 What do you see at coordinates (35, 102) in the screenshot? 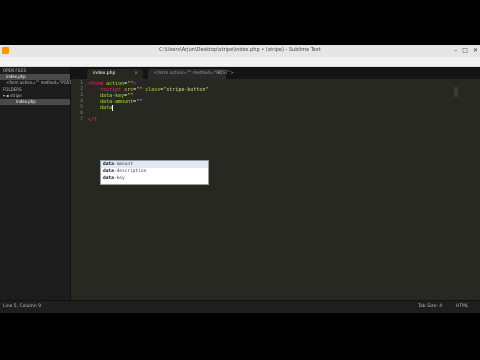
I see `sidebar-folder-file-index: index.php` at bounding box center [35, 102].